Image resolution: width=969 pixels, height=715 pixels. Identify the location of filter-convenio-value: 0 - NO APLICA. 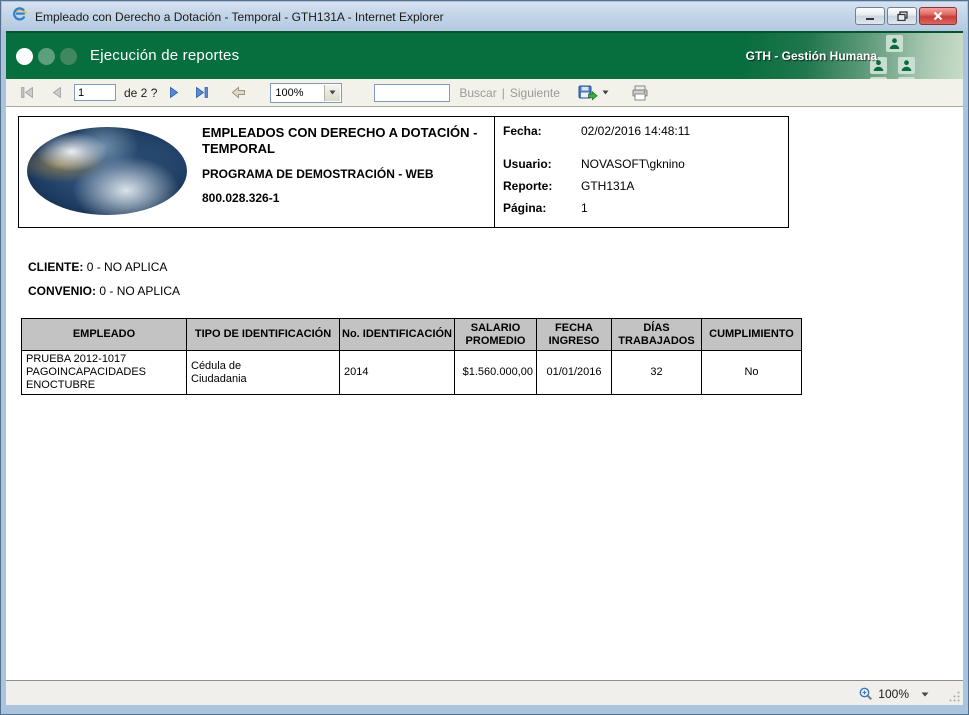
(140, 291).